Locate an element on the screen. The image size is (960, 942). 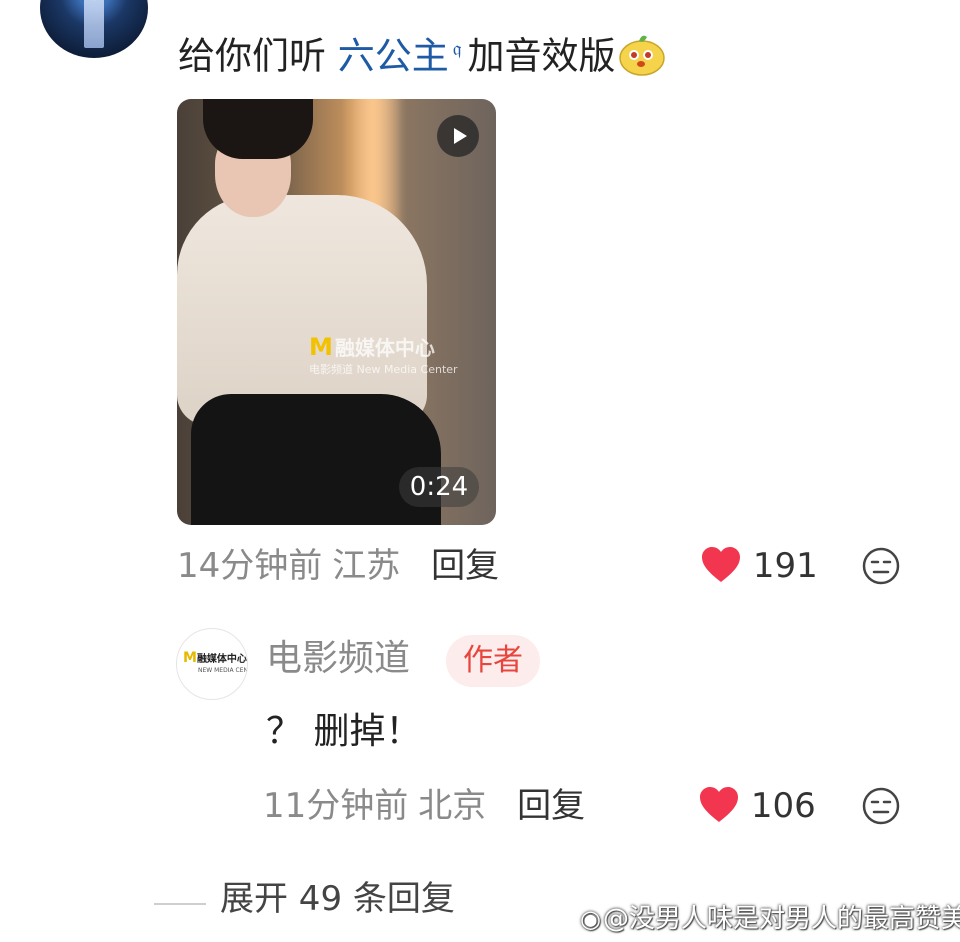
avatar-logo-text: 融媒体中心 is located at coordinates (221, 659).